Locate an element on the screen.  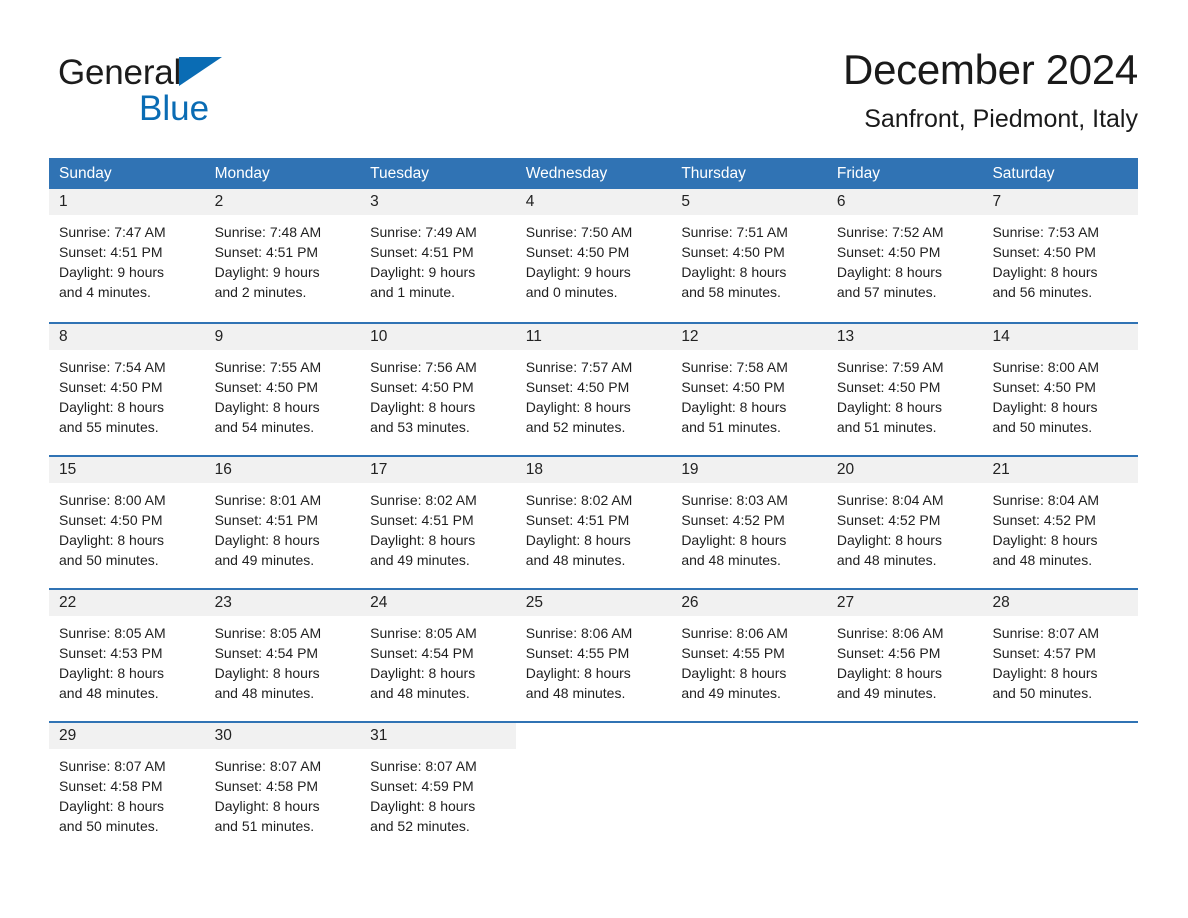
sunset-text: Sunset: 4:56 PM is located at coordinates (888, 653).